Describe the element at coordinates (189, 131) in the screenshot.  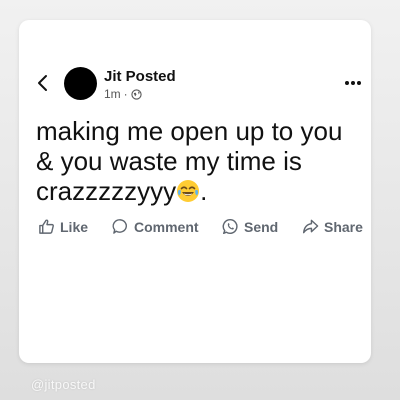
I see `post-text-line: making me open up to you` at that location.